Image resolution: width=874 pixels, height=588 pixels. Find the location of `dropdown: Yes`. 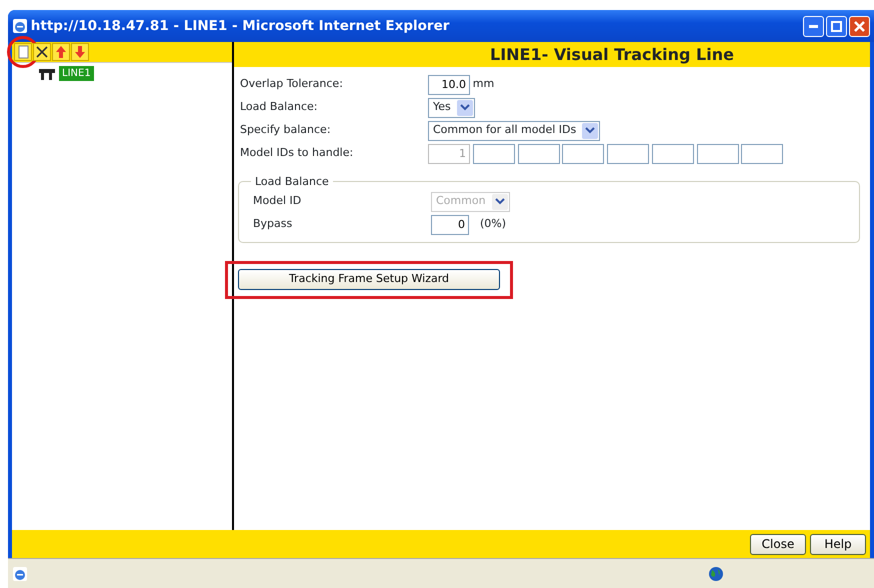

dropdown: Yes is located at coordinates (451, 108).